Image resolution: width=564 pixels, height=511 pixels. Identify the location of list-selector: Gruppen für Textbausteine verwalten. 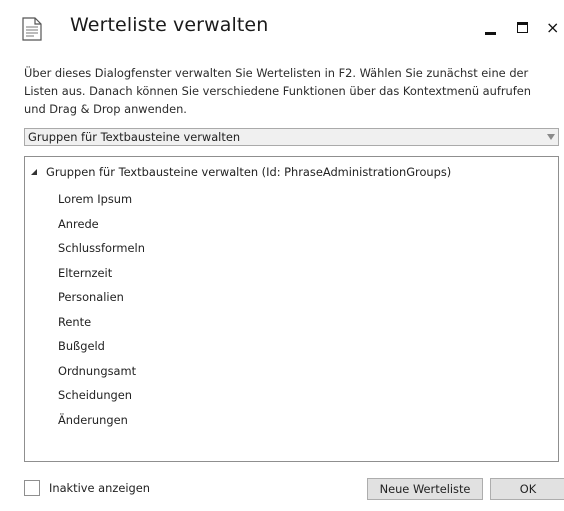
(291, 137).